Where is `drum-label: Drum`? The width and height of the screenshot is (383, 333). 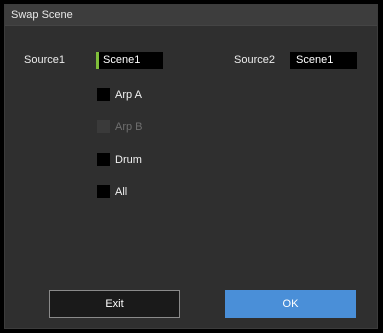
drum-label: Drum is located at coordinates (128, 159).